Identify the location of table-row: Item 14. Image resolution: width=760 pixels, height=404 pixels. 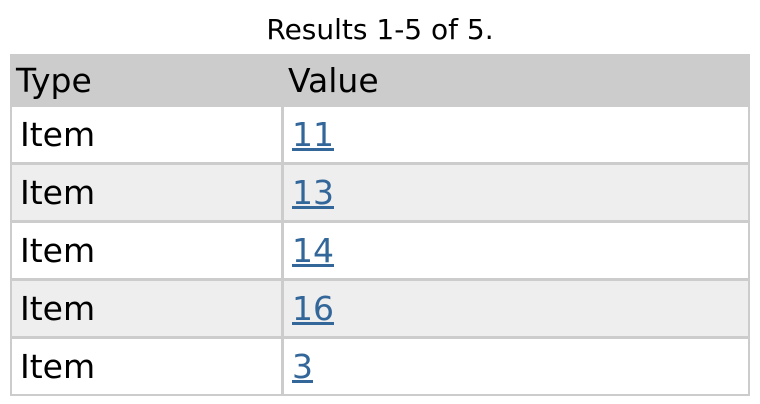
(380, 249).